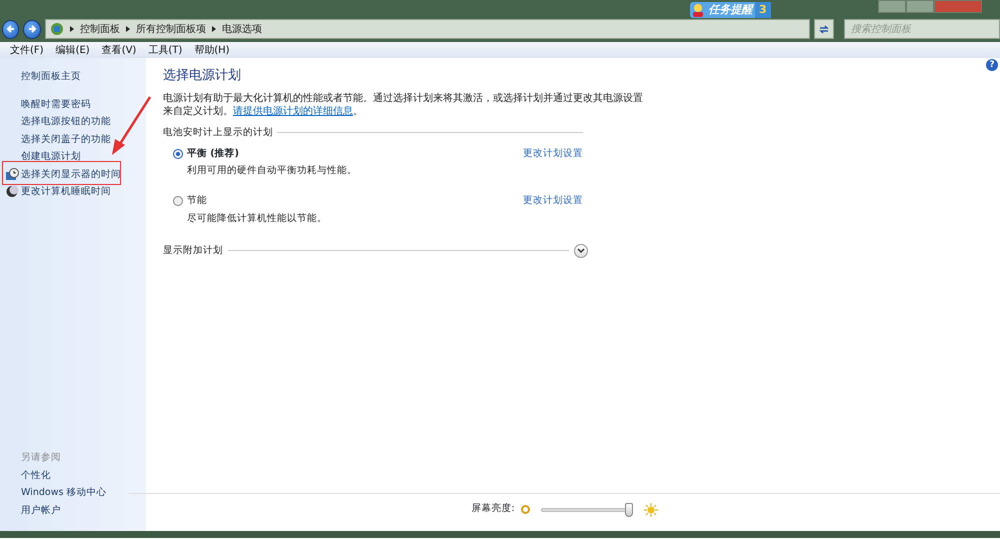  I want to click on refresh-button, so click(824, 29).